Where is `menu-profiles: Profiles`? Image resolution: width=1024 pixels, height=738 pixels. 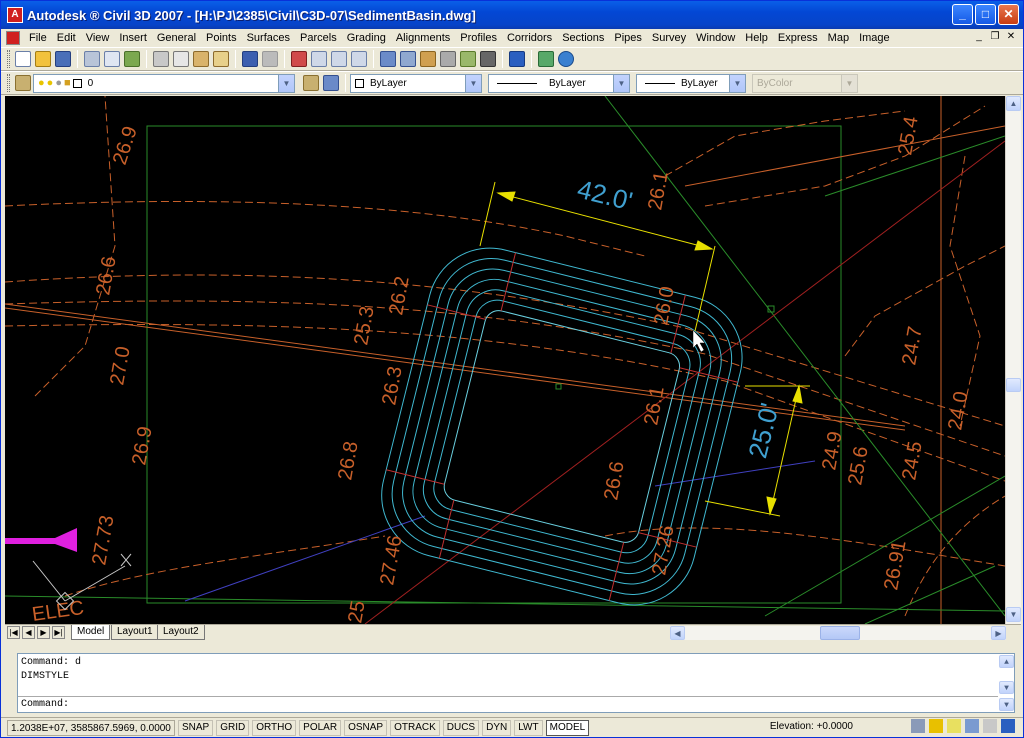 menu-profiles: Profiles is located at coordinates (478, 38).